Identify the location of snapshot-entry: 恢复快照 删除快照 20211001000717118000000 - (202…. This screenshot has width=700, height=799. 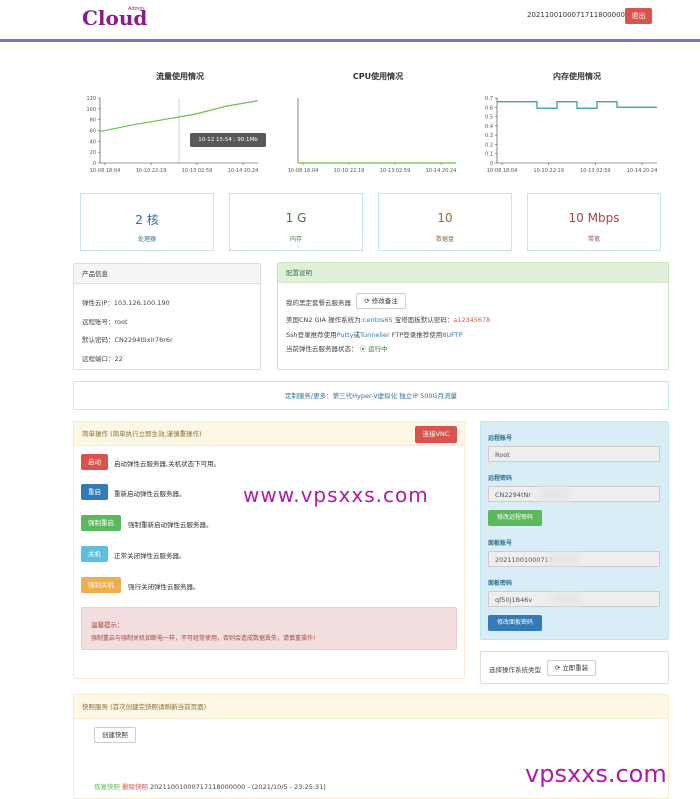
(210, 786).